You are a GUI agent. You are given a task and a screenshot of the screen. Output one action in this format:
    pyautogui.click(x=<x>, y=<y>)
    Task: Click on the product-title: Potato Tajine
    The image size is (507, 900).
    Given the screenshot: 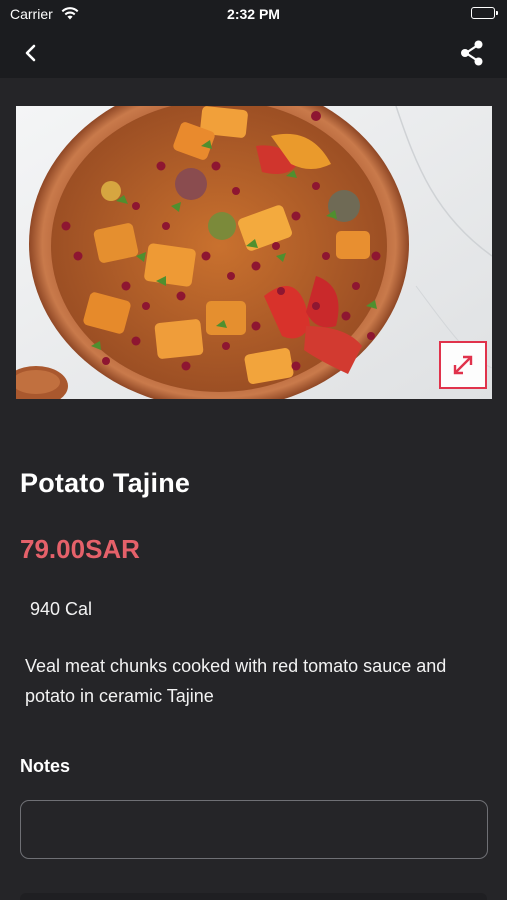 What is the action you would take?
    pyautogui.click(x=105, y=483)
    